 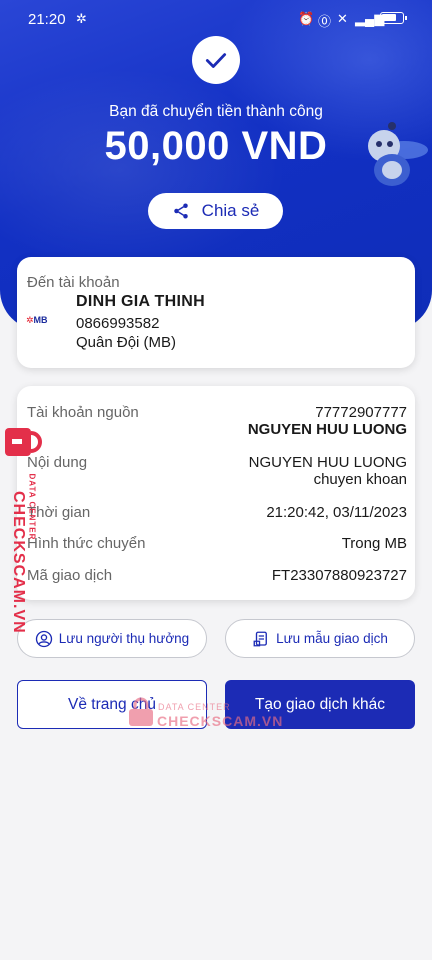 I want to click on save-template-button: Lưu mẫu giao dịch, so click(x=320, y=638).